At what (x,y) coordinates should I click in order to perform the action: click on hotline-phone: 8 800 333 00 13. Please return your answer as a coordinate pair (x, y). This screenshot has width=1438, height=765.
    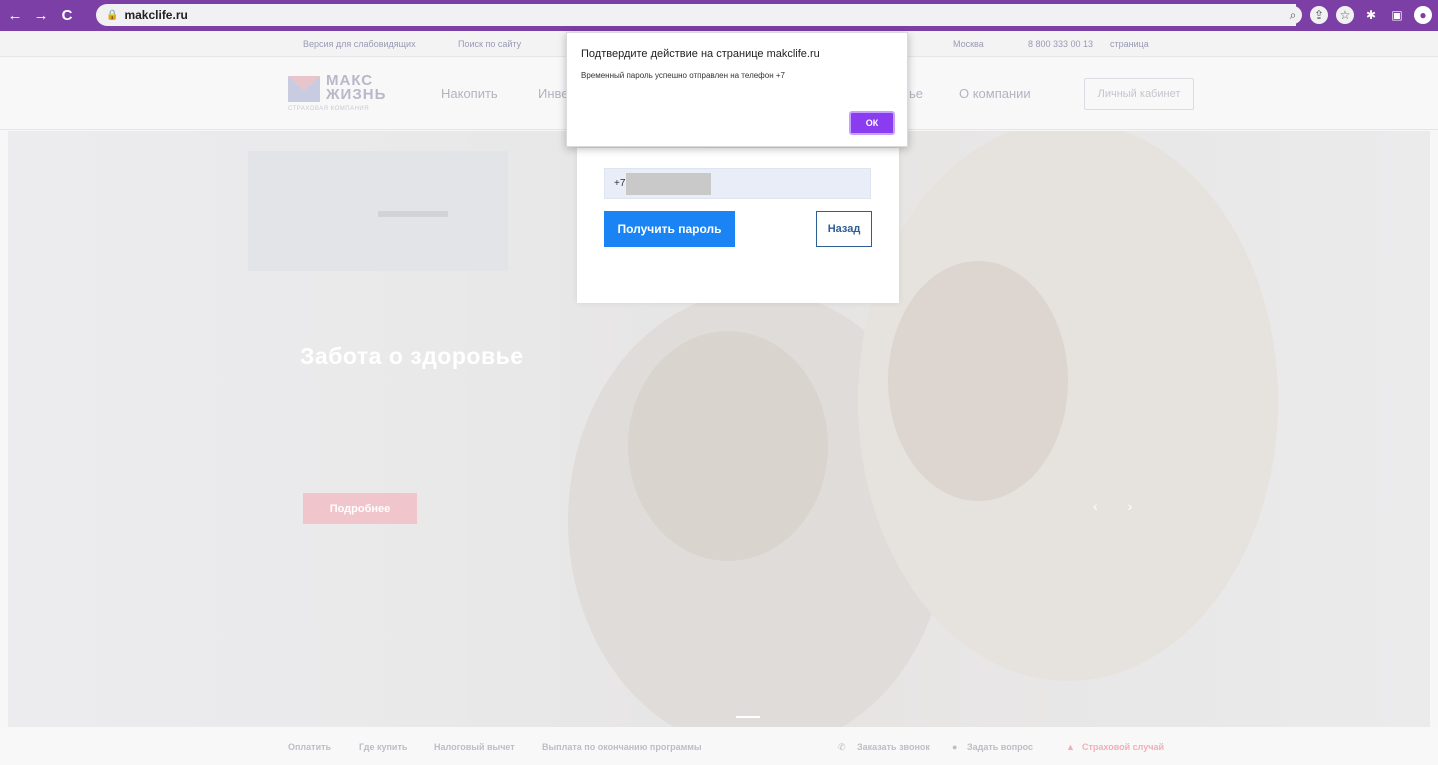
    Looking at the image, I should click on (1060, 44).